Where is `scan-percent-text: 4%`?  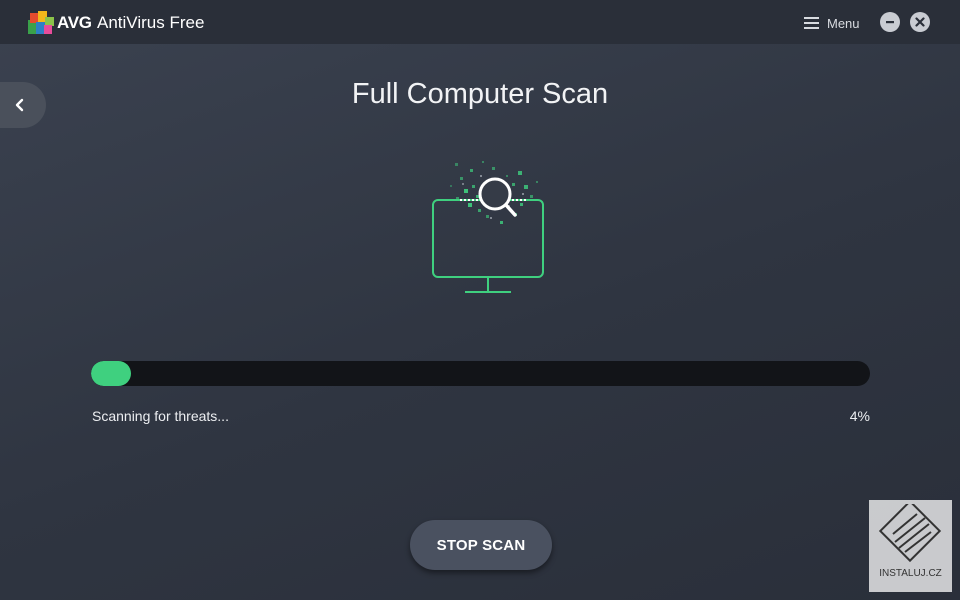 scan-percent-text: 4% is located at coordinates (859, 416).